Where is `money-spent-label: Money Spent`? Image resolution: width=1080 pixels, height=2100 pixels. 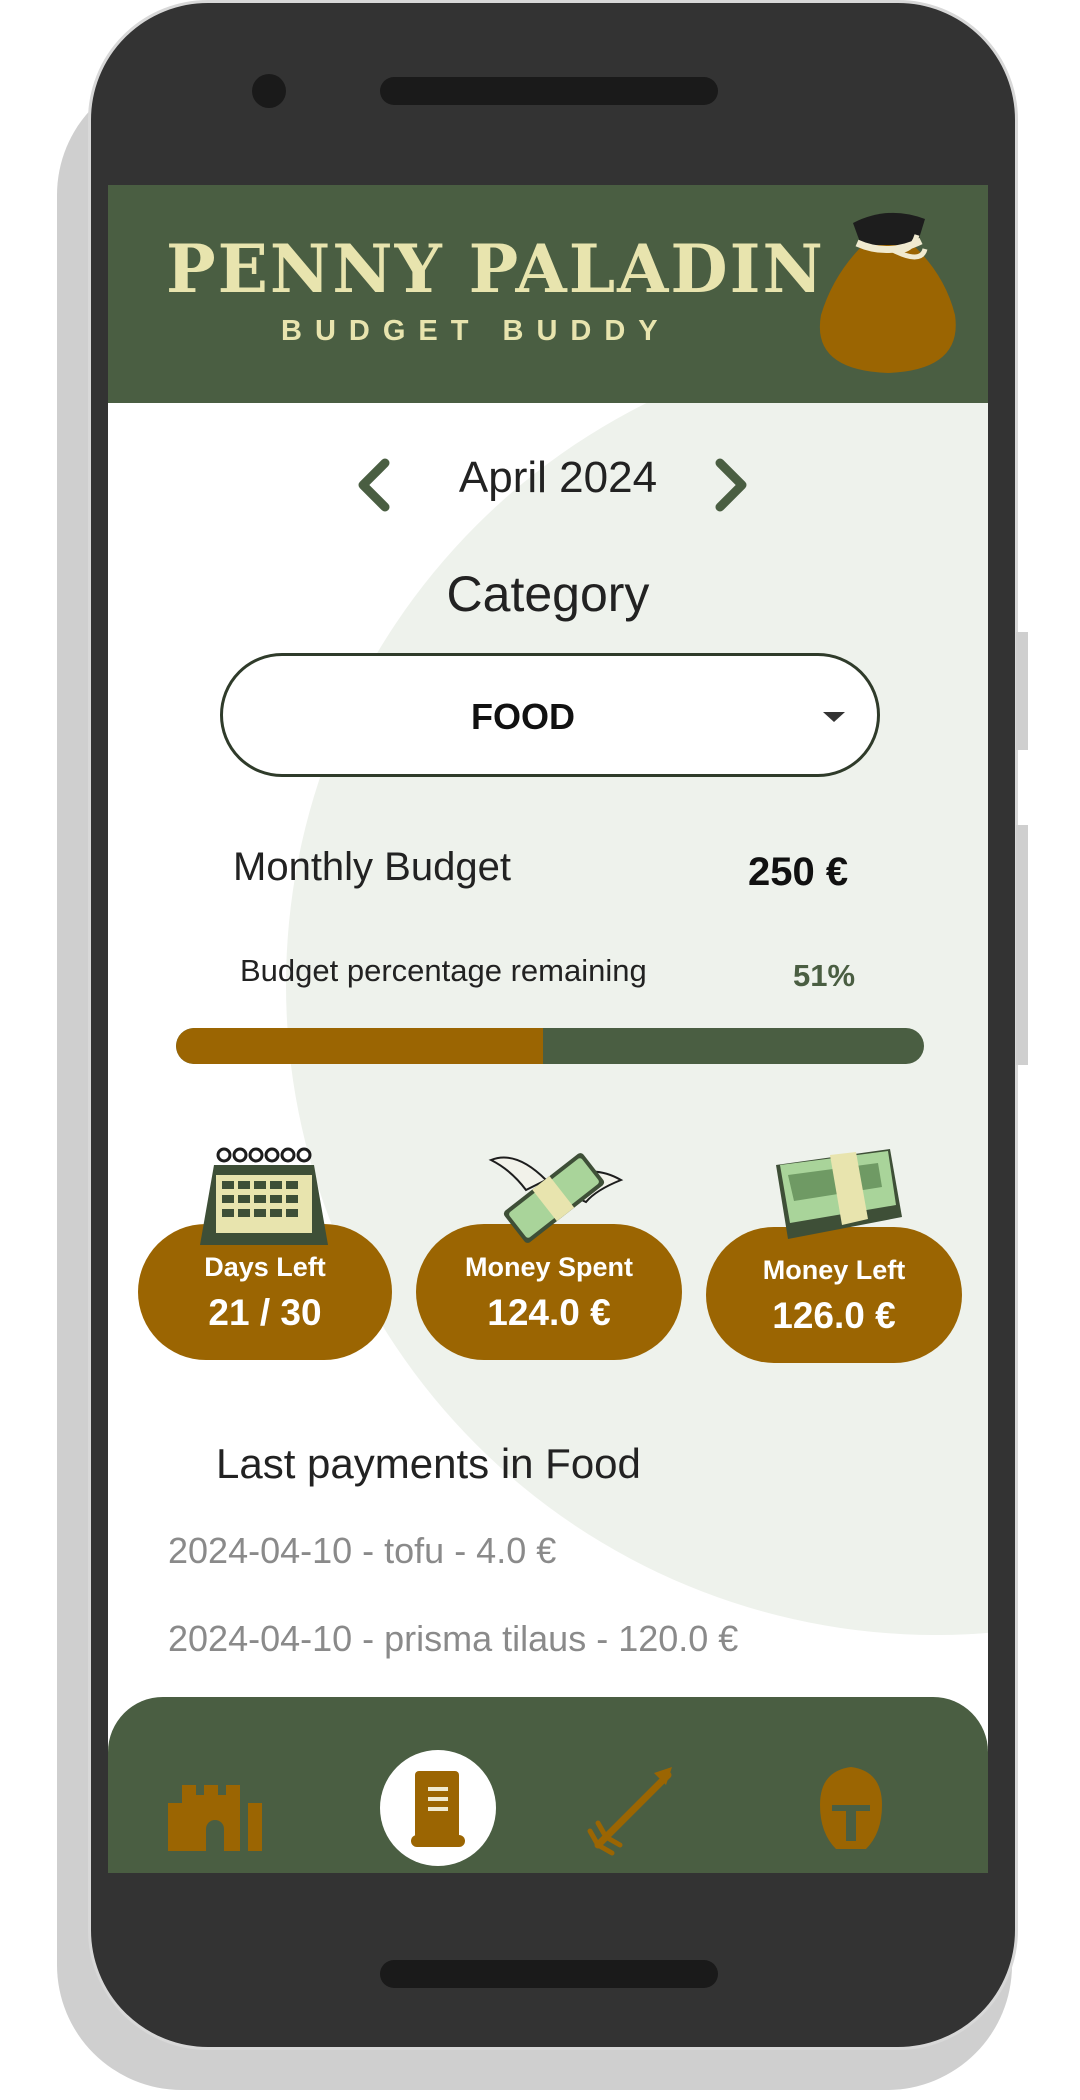 money-spent-label: Money Spent is located at coordinates (548, 1267).